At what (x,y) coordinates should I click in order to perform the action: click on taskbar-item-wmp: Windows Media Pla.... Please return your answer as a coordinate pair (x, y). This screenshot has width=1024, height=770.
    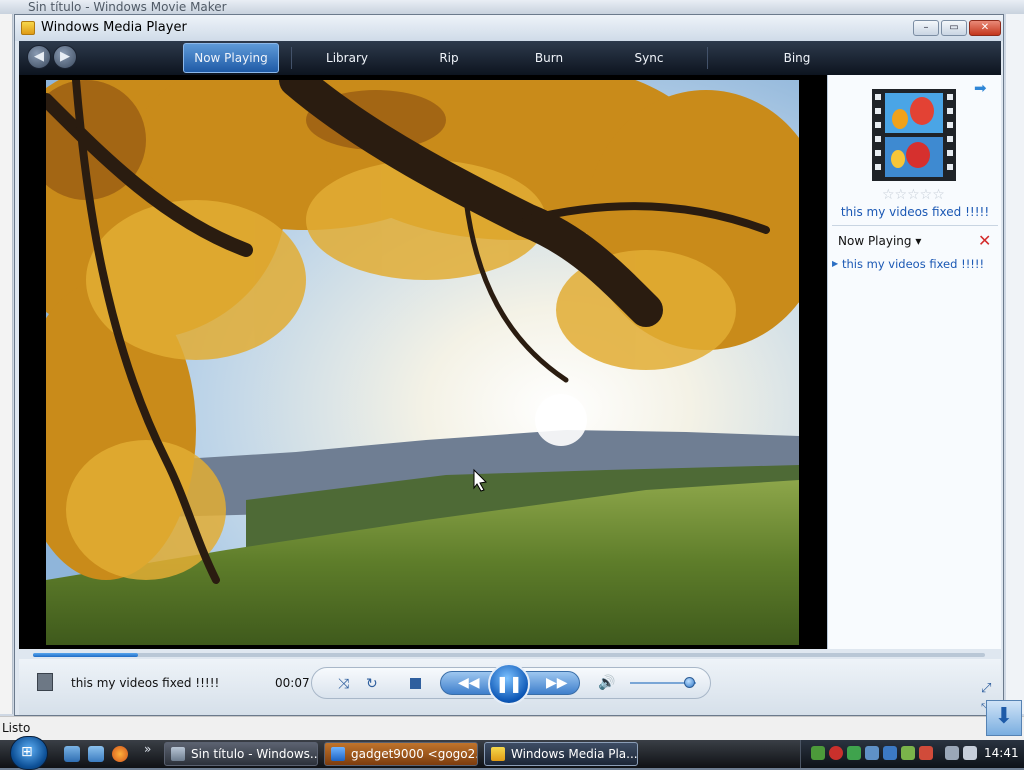
    Looking at the image, I should click on (561, 754).